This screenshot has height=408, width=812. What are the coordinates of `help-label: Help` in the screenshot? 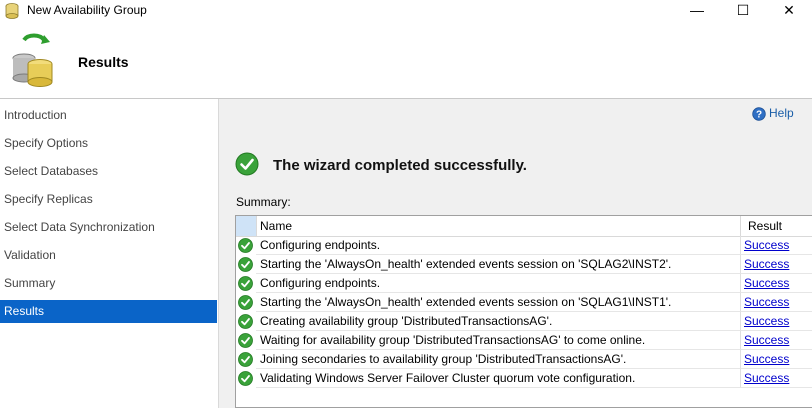 It's located at (781, 113).